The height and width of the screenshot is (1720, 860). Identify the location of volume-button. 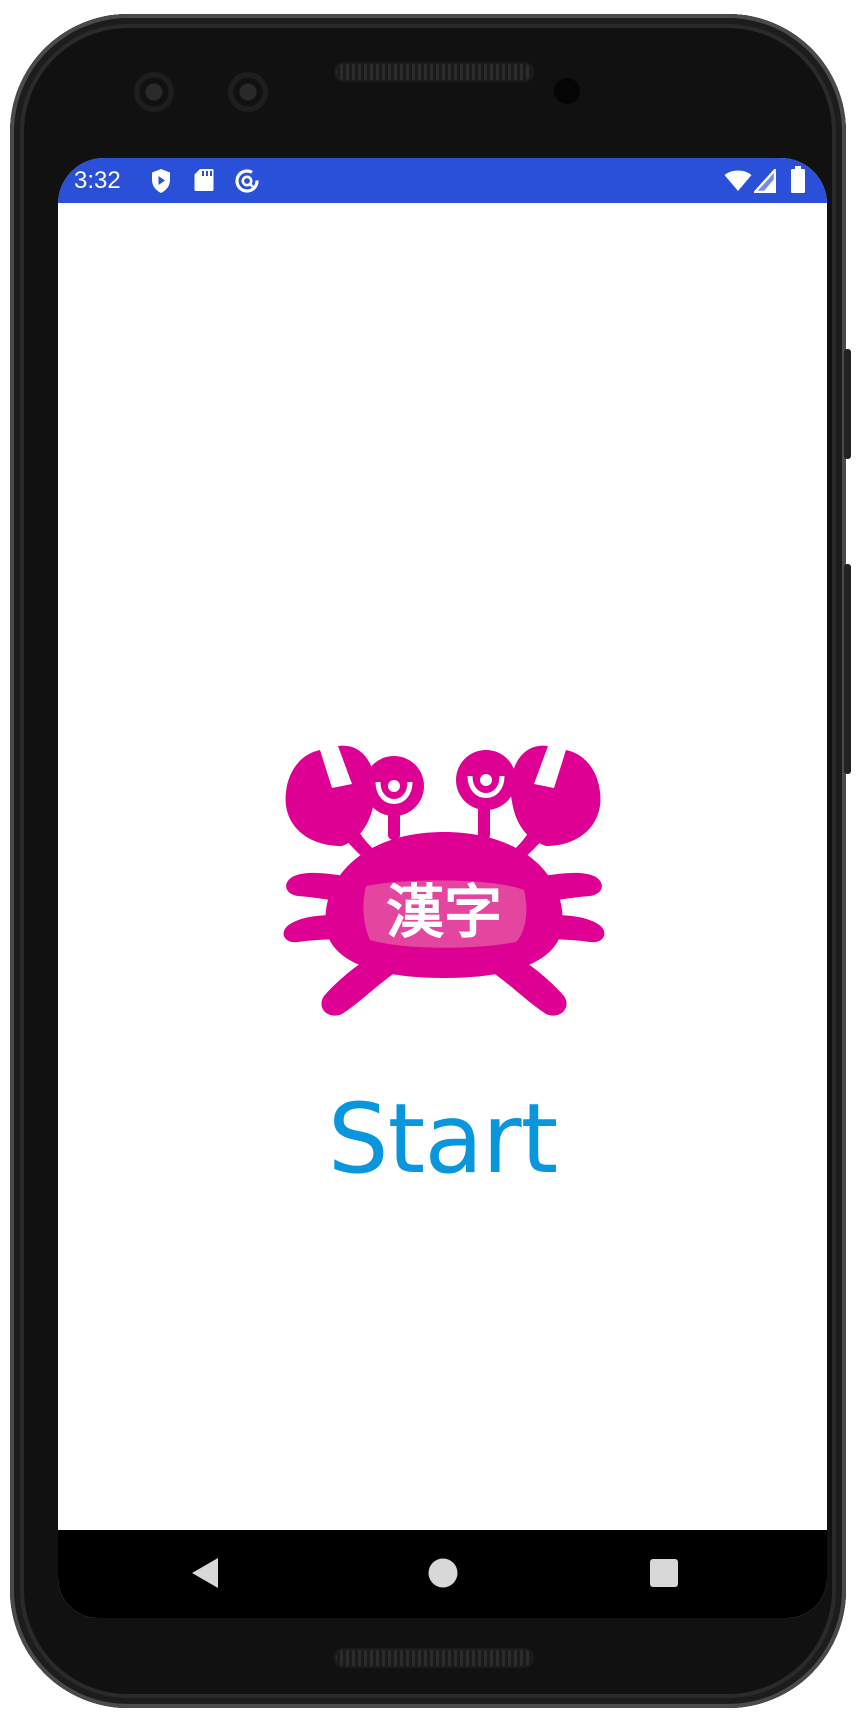
(847, 669).